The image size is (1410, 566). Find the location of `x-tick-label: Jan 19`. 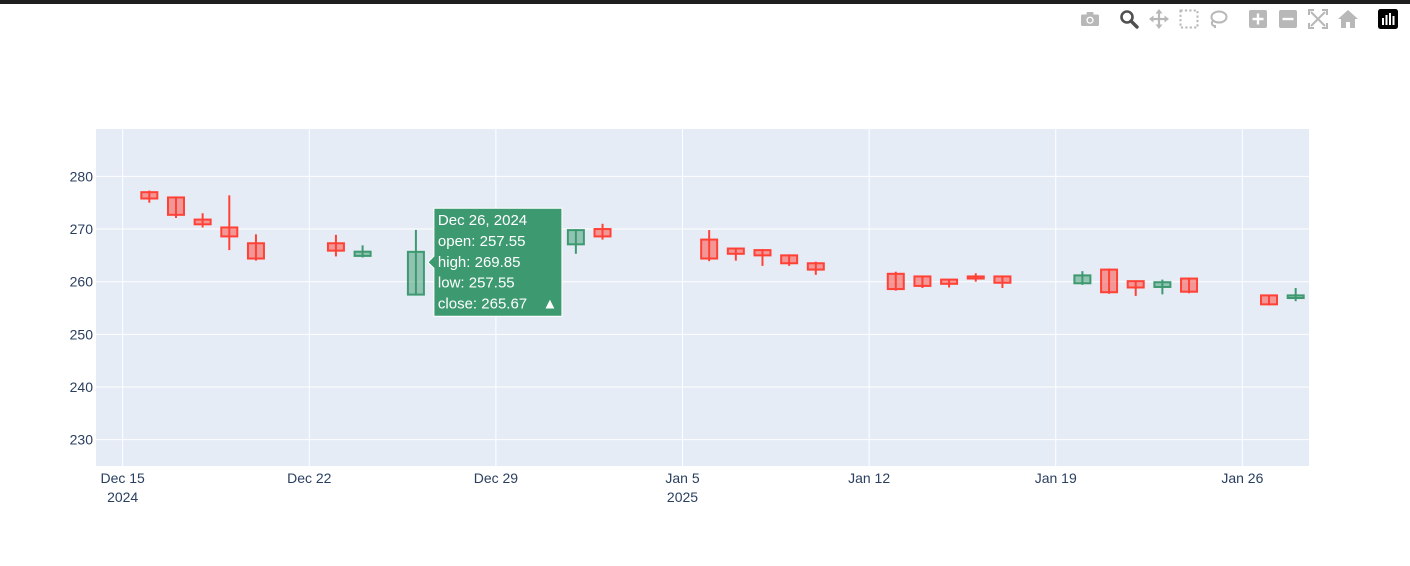

x-tick-label: Jan 19 is located at coordinates (1056, 478).